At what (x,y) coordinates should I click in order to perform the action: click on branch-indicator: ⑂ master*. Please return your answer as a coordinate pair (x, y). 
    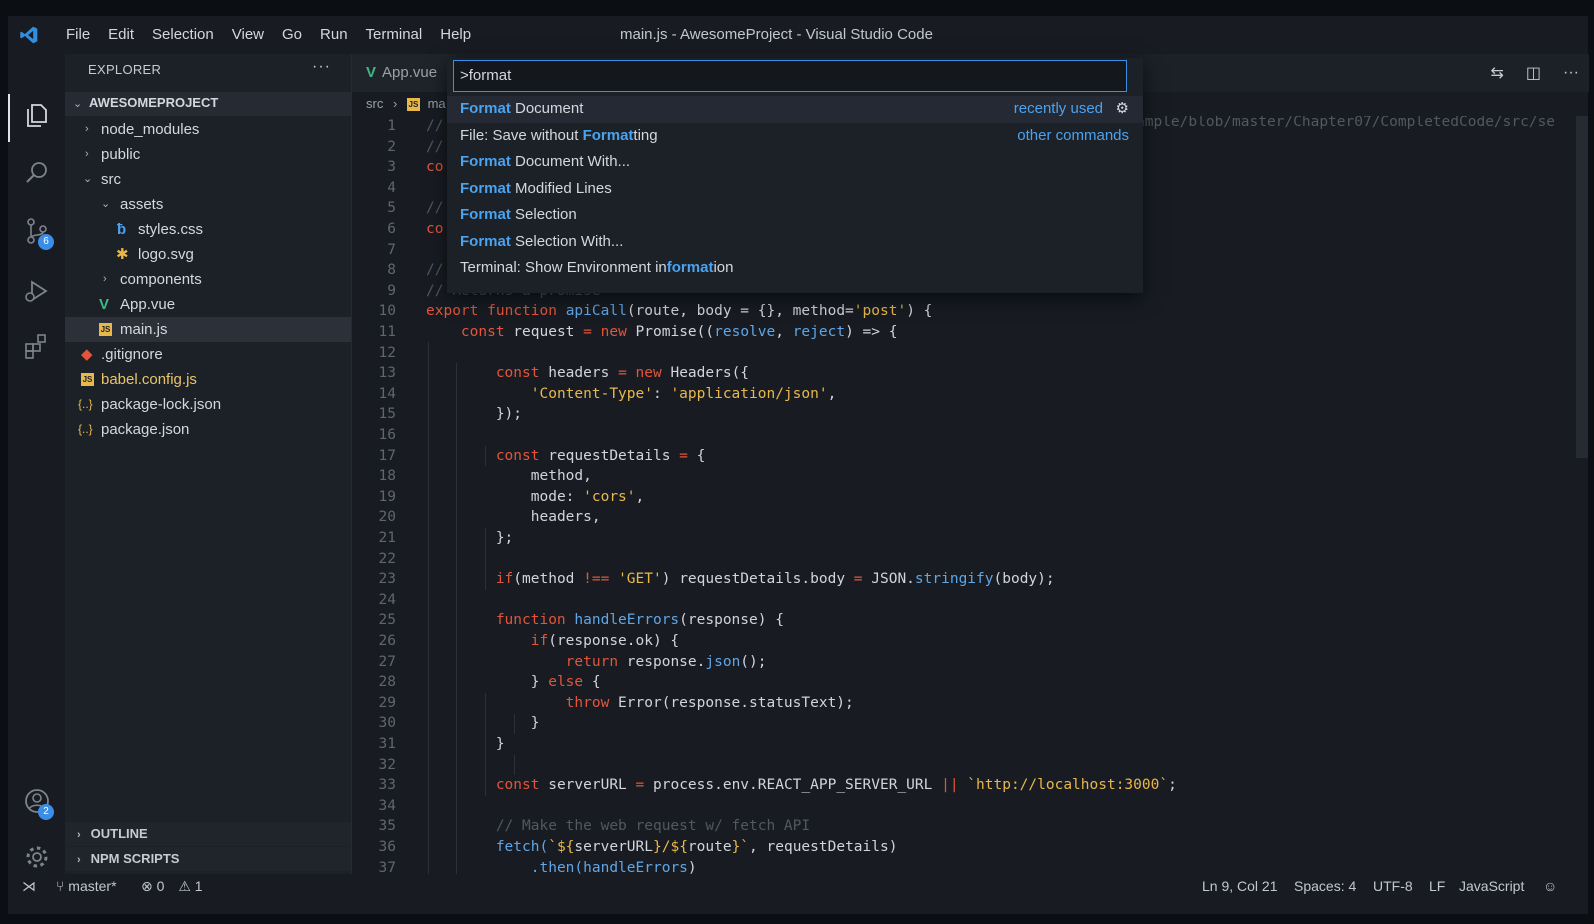
    Looking at the image, I should click on (86, 886).